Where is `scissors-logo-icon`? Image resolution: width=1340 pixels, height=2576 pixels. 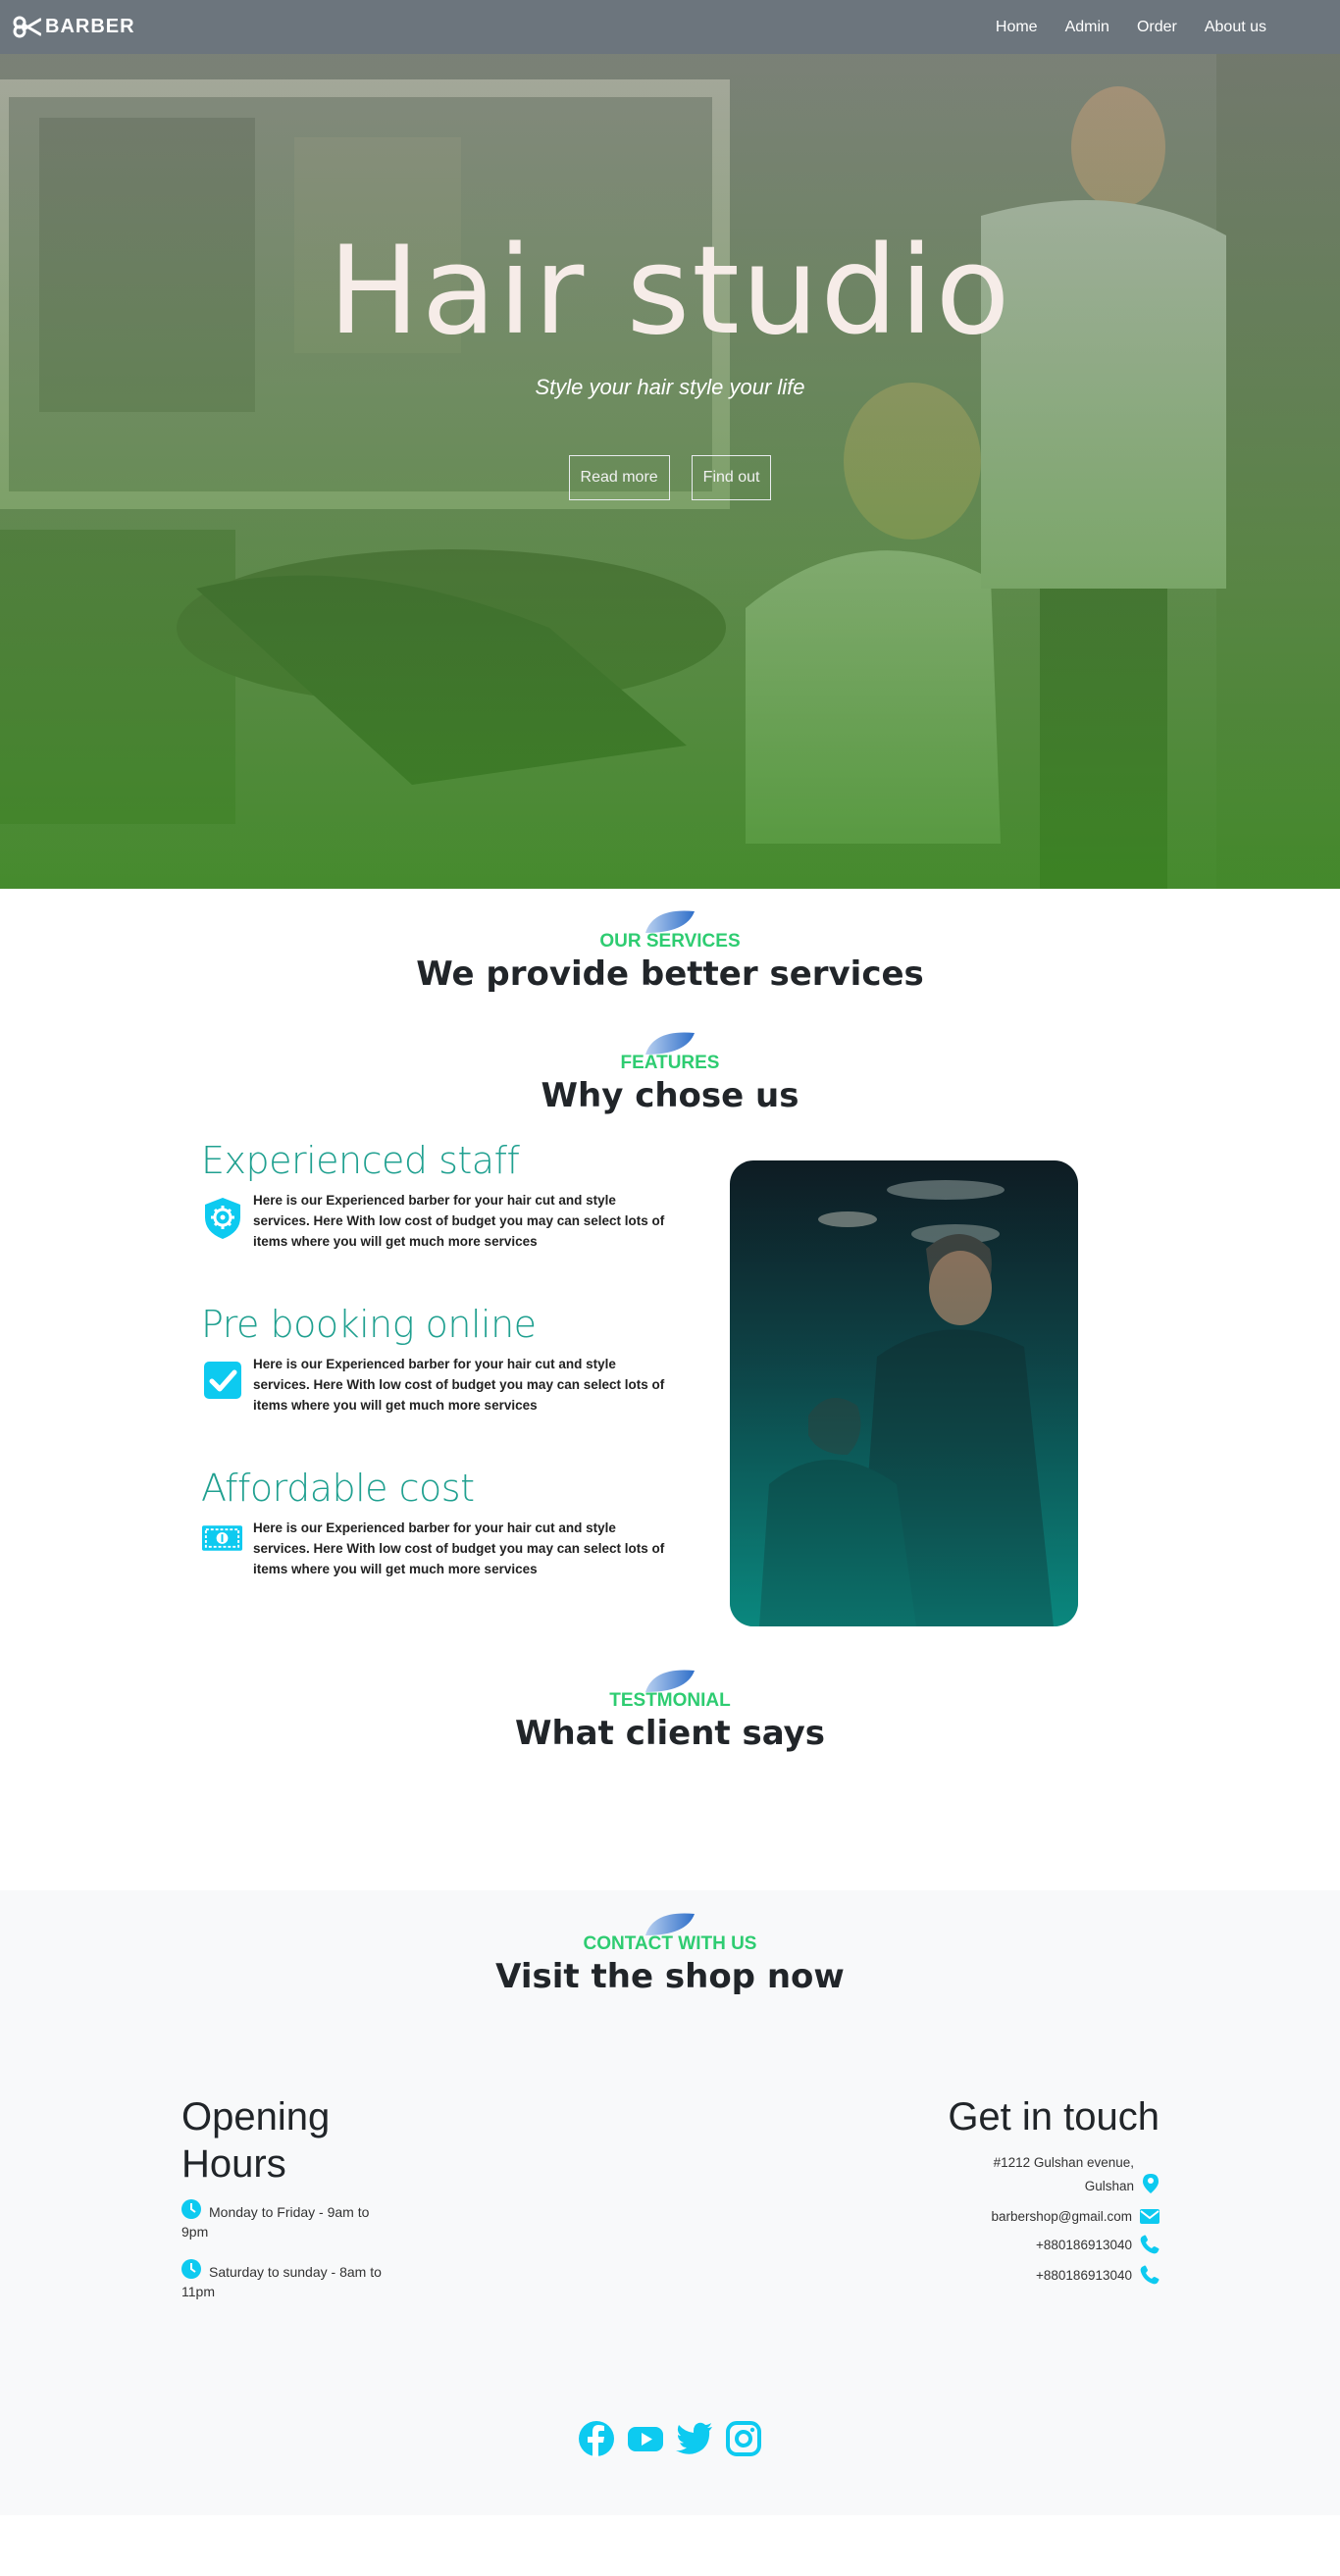 scissors-logo-icon is located at coordinates (27, 27).